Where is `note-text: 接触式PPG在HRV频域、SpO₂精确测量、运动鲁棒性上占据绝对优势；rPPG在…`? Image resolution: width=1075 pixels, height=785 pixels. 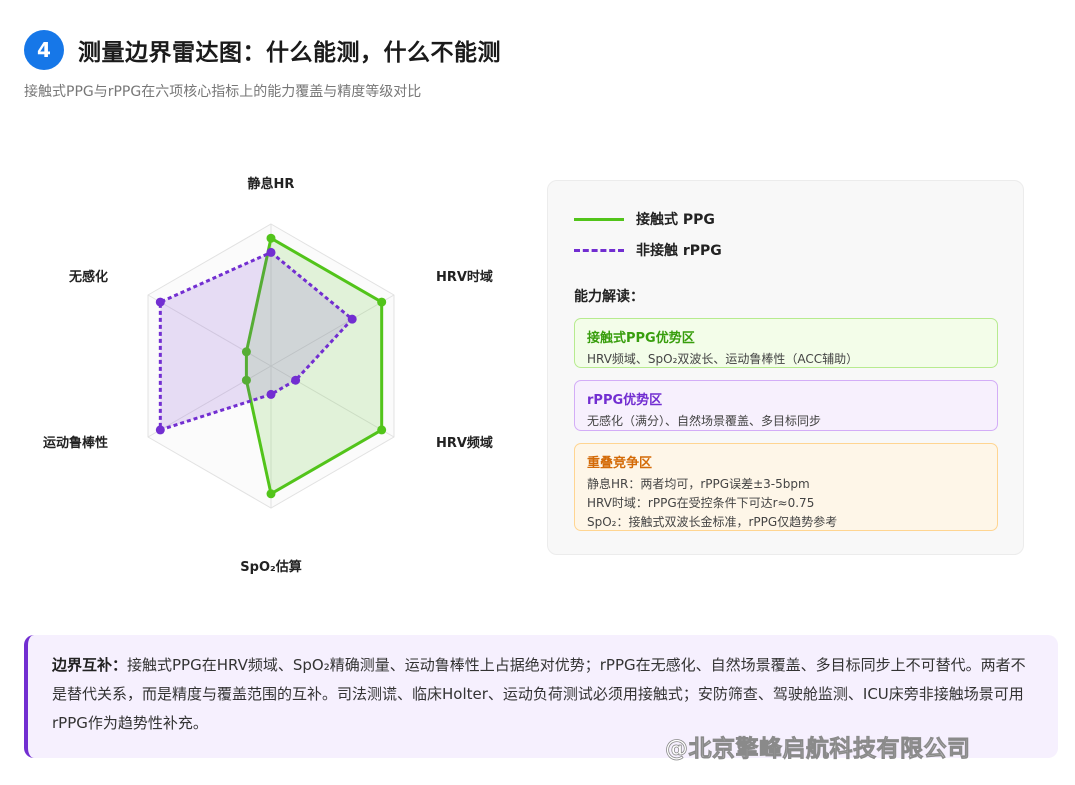
note-text: 接触式PPG在HRV频域、SpO₂精确测量、运动鲁棒性上占据绝对优势；rPPG在… is located at coordinates (539, 694).